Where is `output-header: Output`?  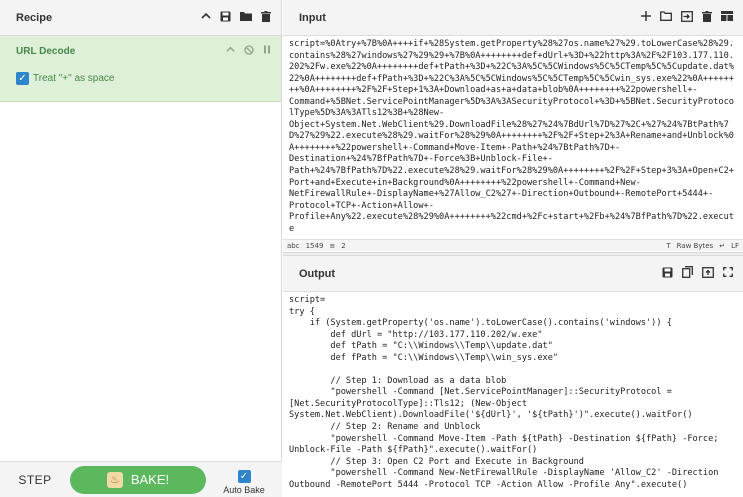
output-header: Output is located at coordinates (513, 274).